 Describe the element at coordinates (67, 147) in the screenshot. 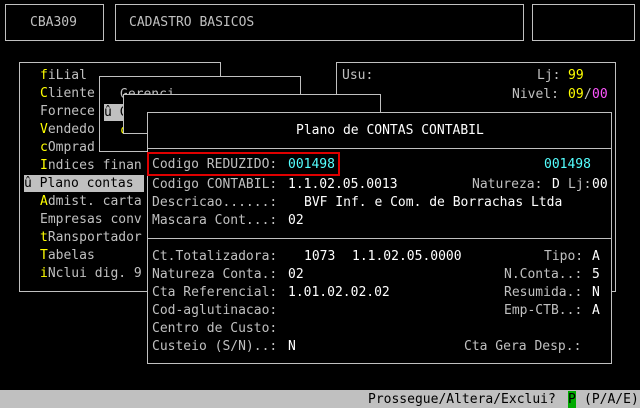

I see `menu-item-comprador: cOmprad` at that location.